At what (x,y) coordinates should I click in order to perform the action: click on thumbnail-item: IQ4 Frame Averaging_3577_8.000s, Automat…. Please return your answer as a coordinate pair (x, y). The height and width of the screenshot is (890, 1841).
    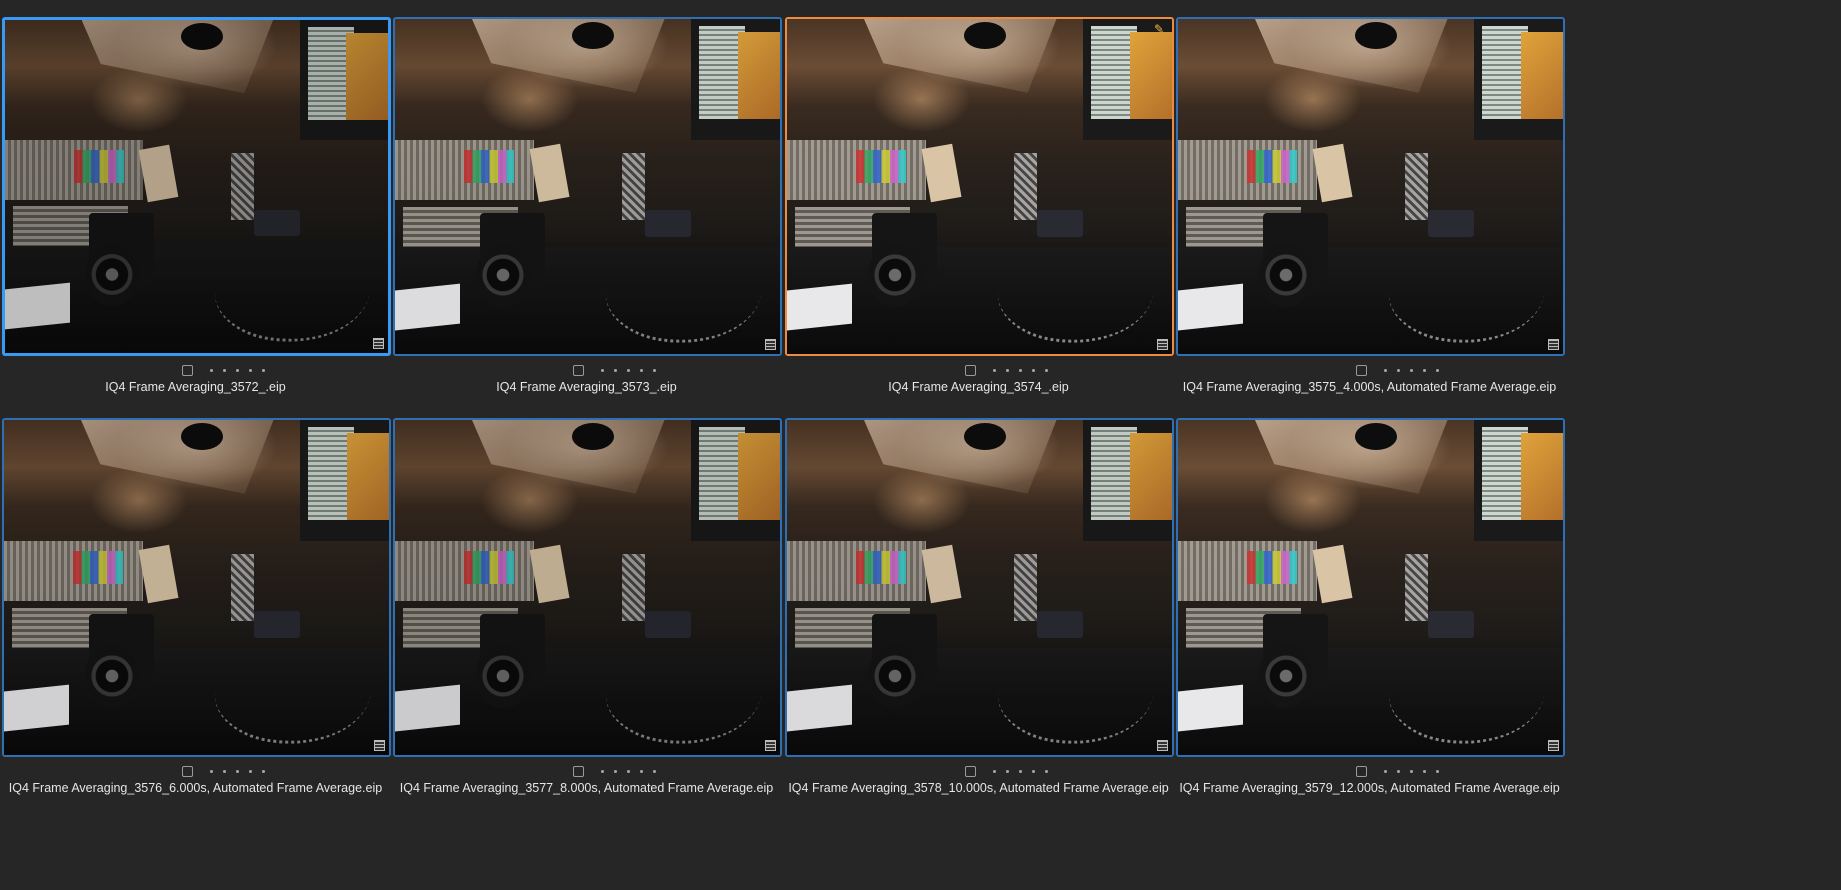
    Looking at the image, I should click on (586, 616).